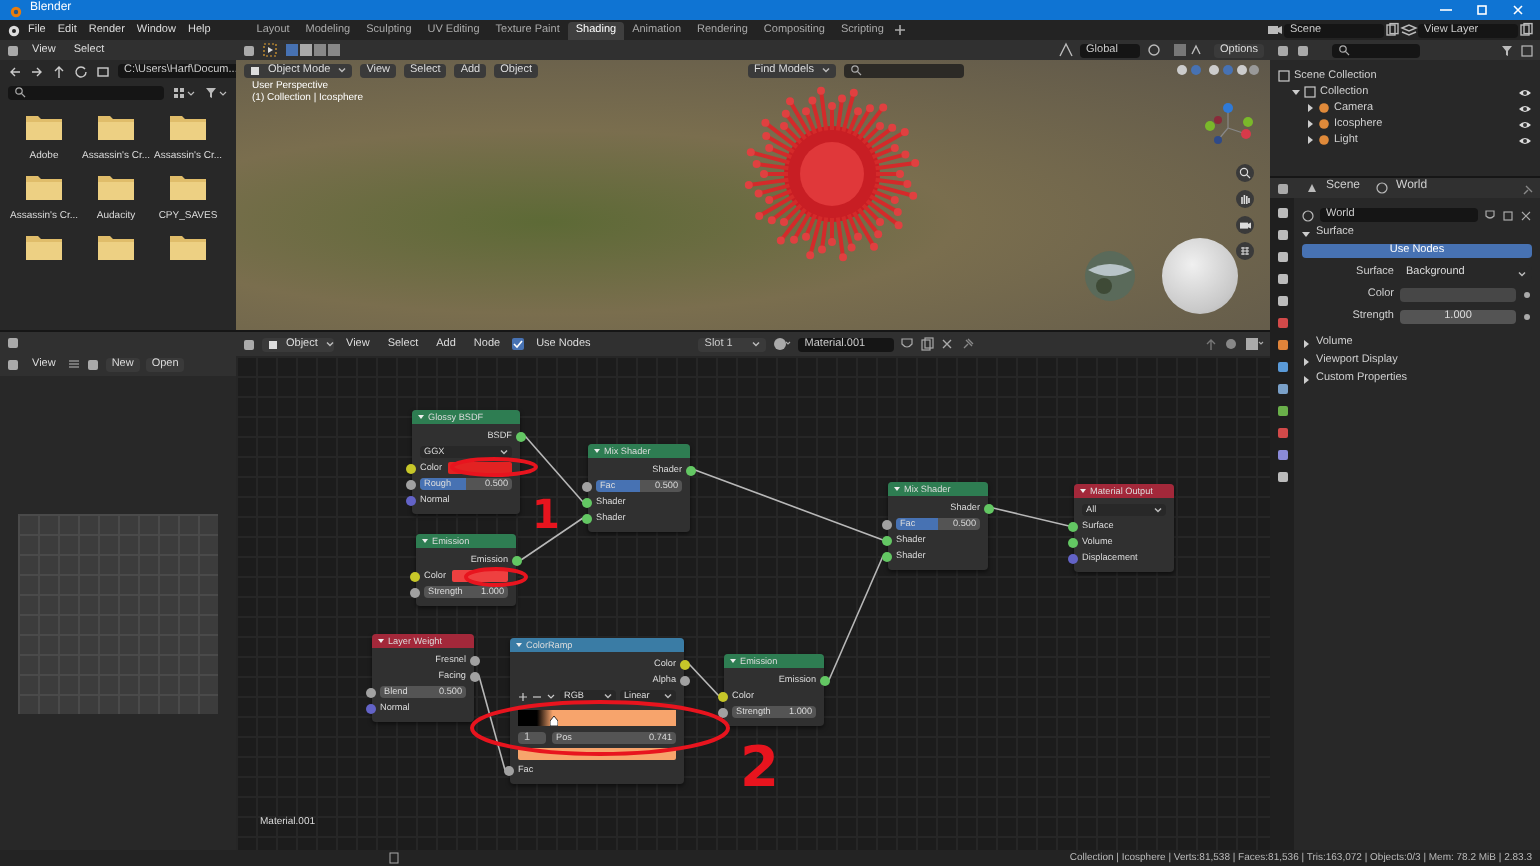 The width and height of the screenshot is (1540, 866). Describe the element at coordinates (1308, 215) in the screenshot. I see `world-icon` at that location.